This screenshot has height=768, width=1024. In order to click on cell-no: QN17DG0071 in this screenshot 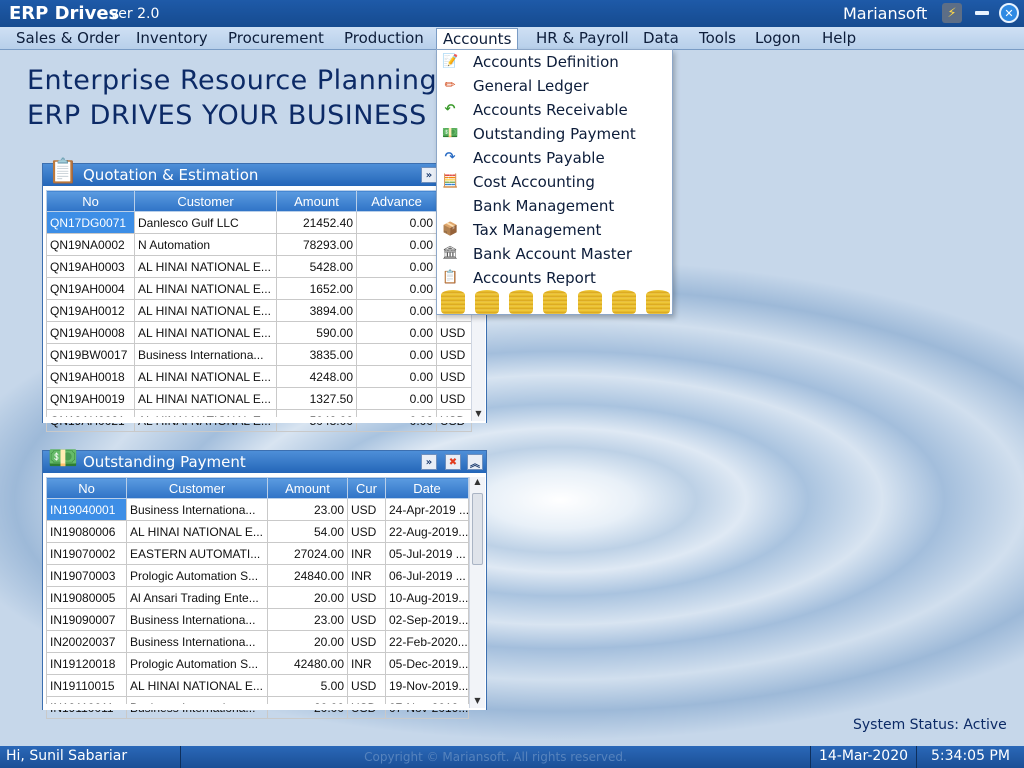, I will do `click(90, 222)`.